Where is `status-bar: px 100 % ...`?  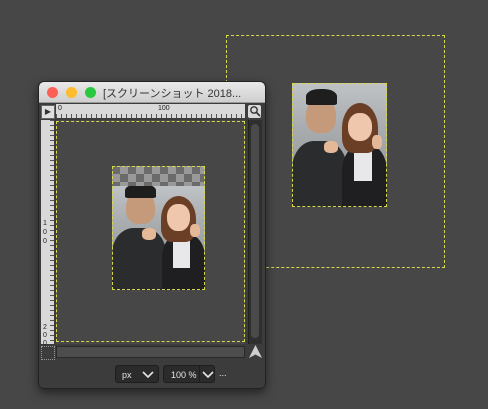
status-bar: px 100 % ... is located at coordinates (152, 374).